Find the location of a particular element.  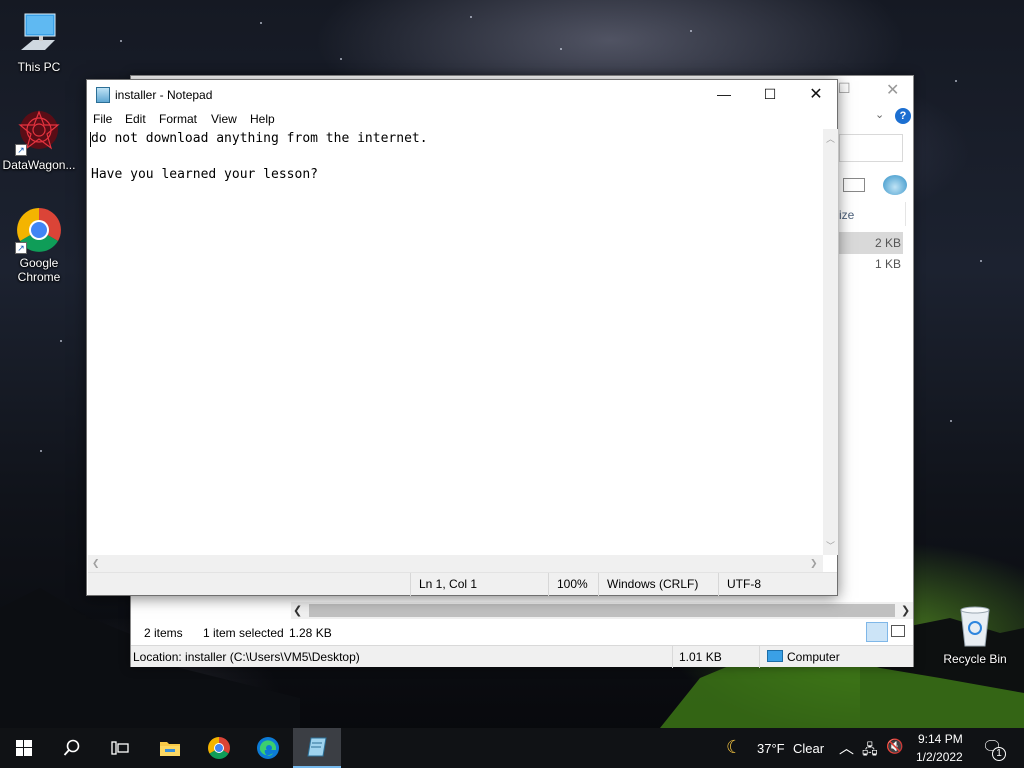

weather-moon-icon: ☾ is located at coordinates (734, 747).